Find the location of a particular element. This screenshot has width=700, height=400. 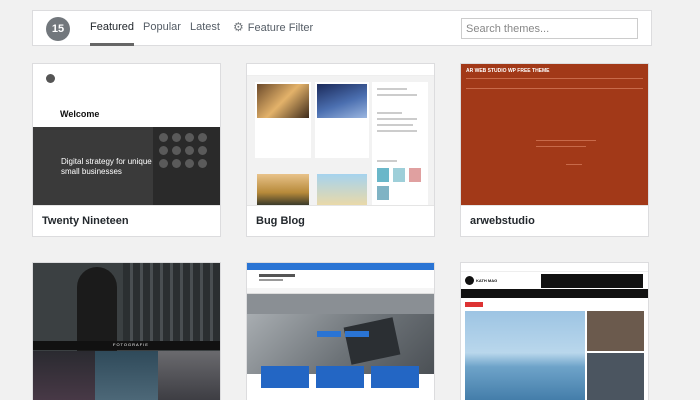

theme-screenshot: KATH MAG is located at coordinates (554, 331).